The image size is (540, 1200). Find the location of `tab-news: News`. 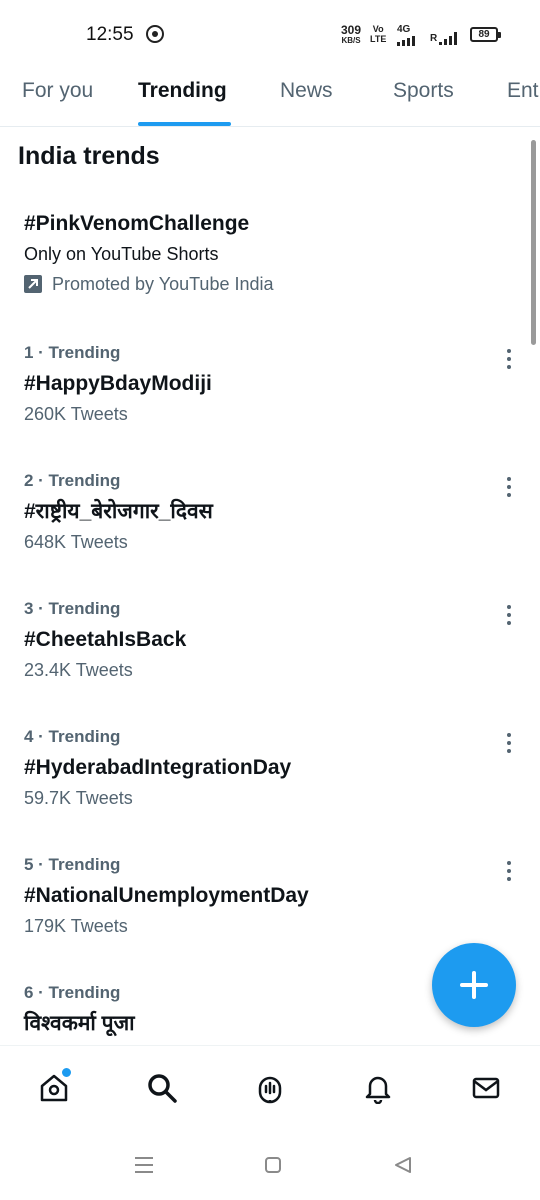

tab-news: News is located at coordinates (306, 98).